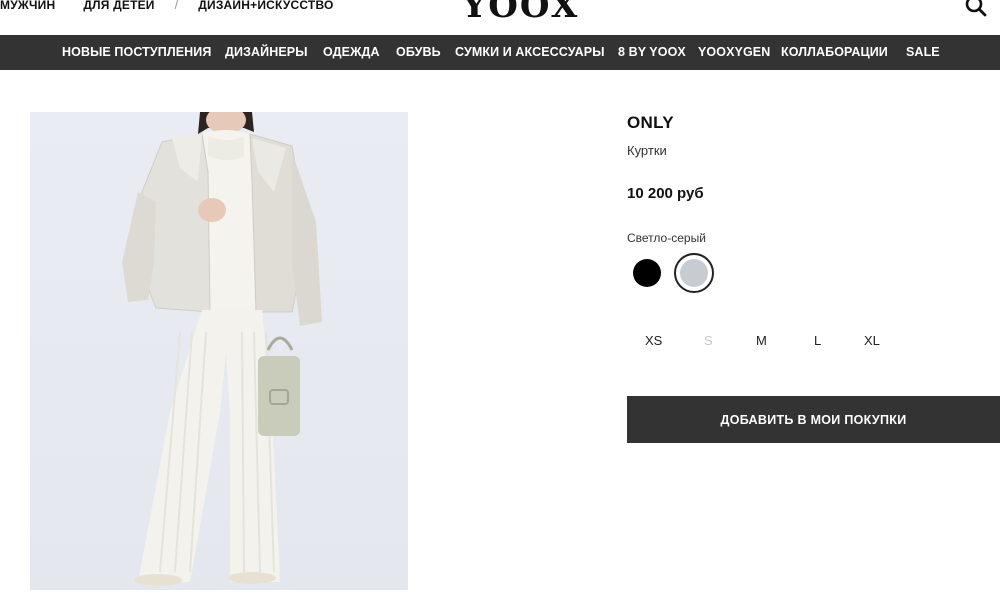  I want to click on top-link-kids: ДЛЯ ДЕТЕЙ, so click(118, 6).